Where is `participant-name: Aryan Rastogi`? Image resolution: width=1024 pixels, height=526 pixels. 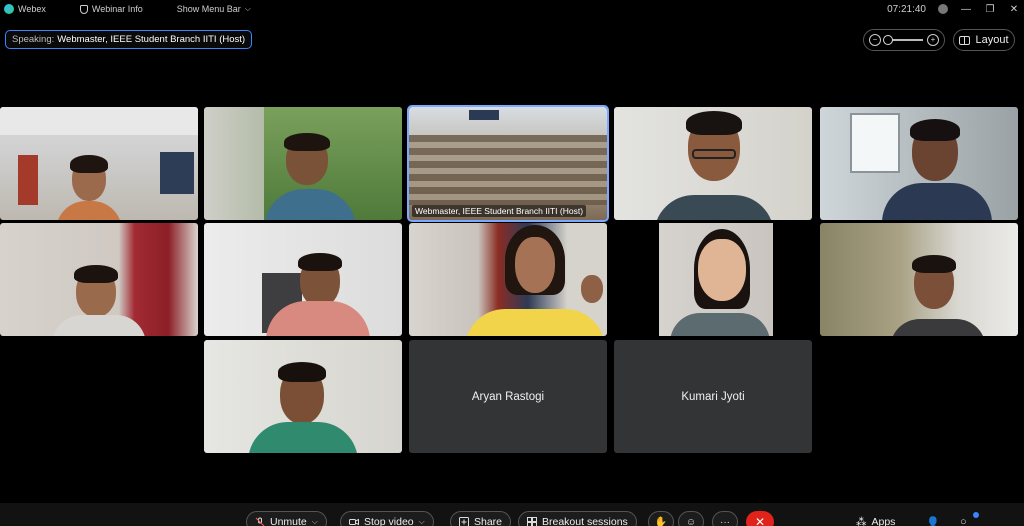
participant-name: Aryan Rastogi is located at coordinates (508, 396).